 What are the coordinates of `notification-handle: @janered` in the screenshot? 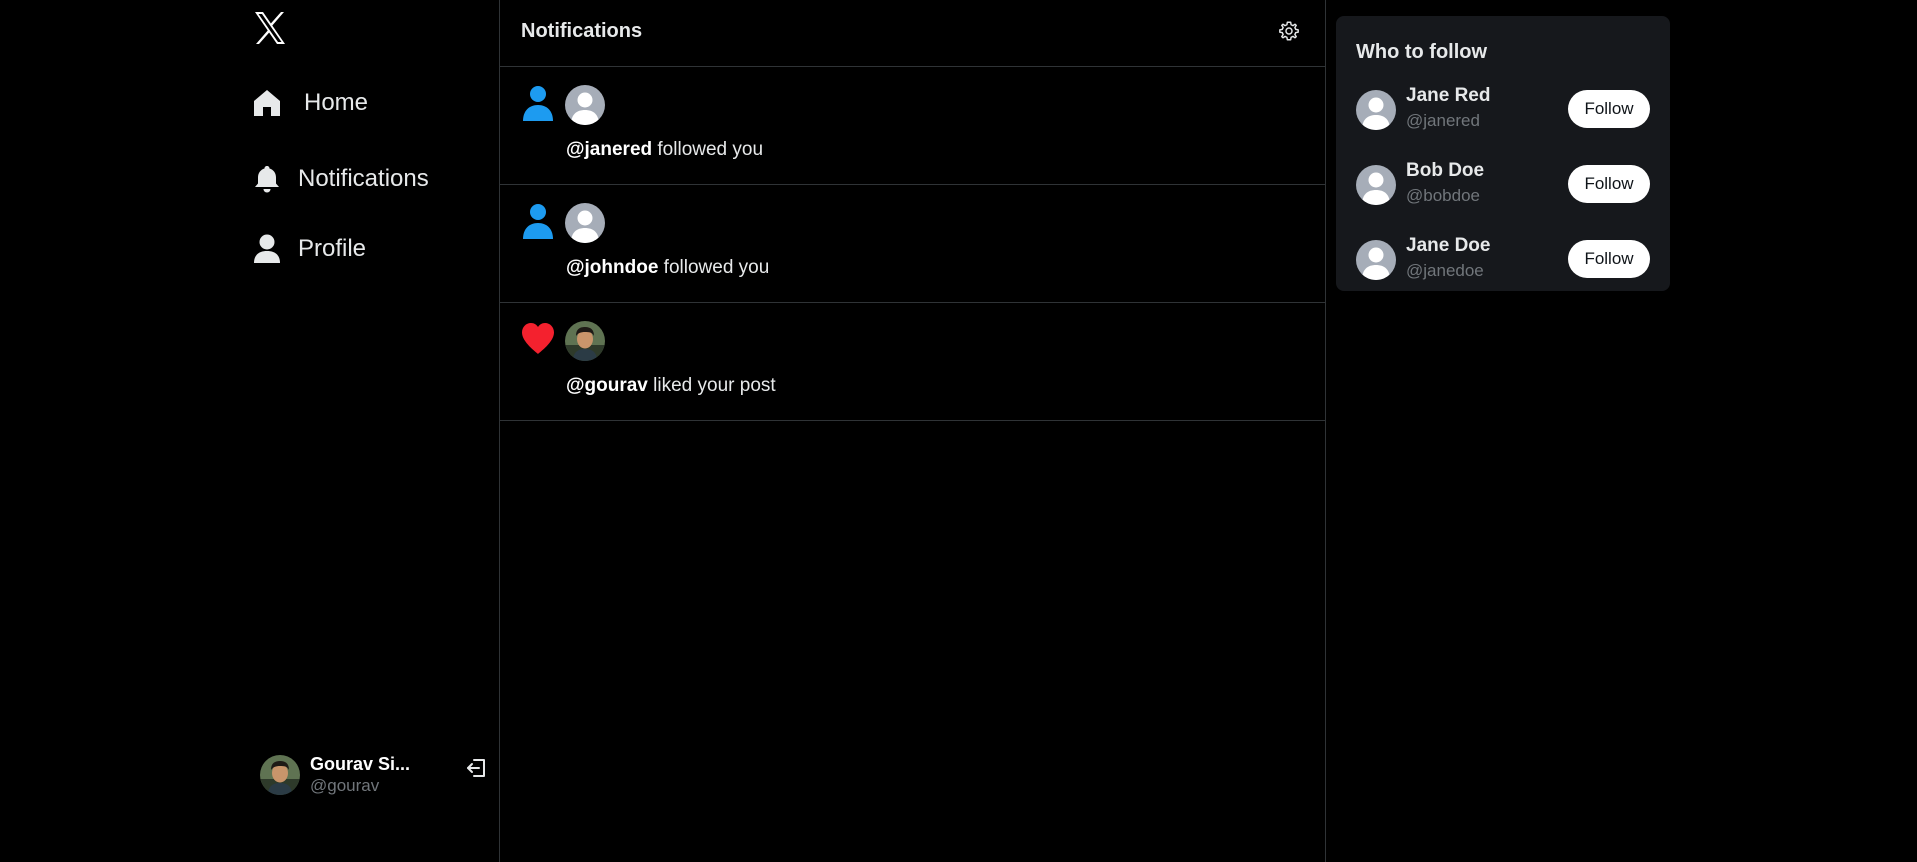 It's located at (609, 149).